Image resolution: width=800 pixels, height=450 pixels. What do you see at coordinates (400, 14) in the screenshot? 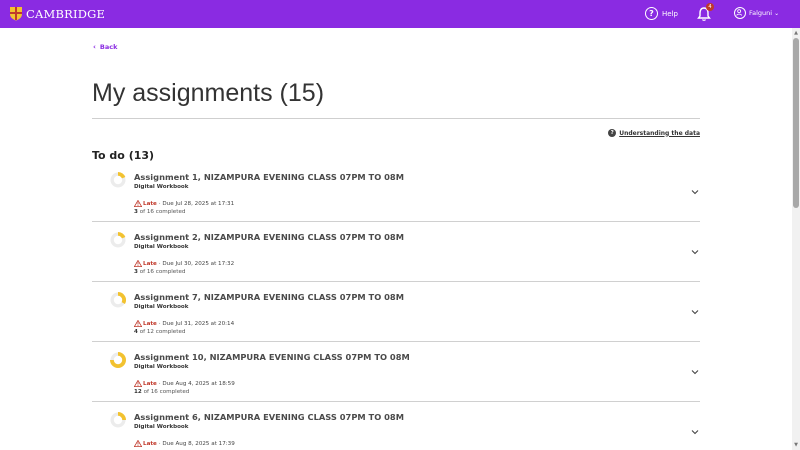
I see `top-navigation-bar: CAMBRIDGE ? Help 4 Falguni ⌄` at bounding box center [400, 14].